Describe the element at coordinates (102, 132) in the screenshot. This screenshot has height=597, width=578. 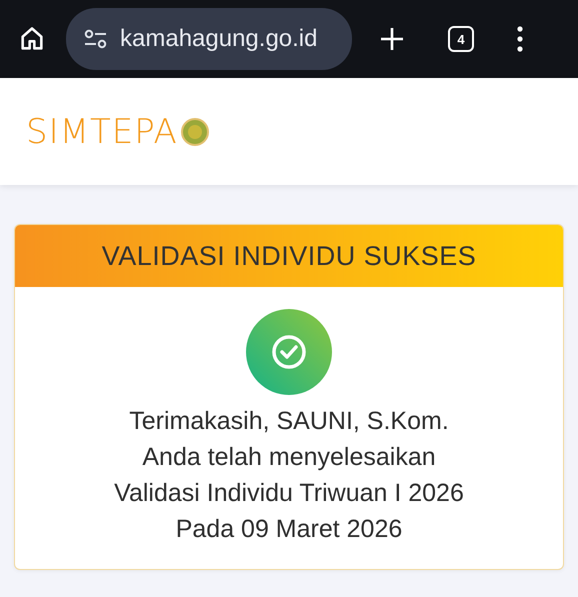
I see `logo-text: SIMTEPA` at that location.